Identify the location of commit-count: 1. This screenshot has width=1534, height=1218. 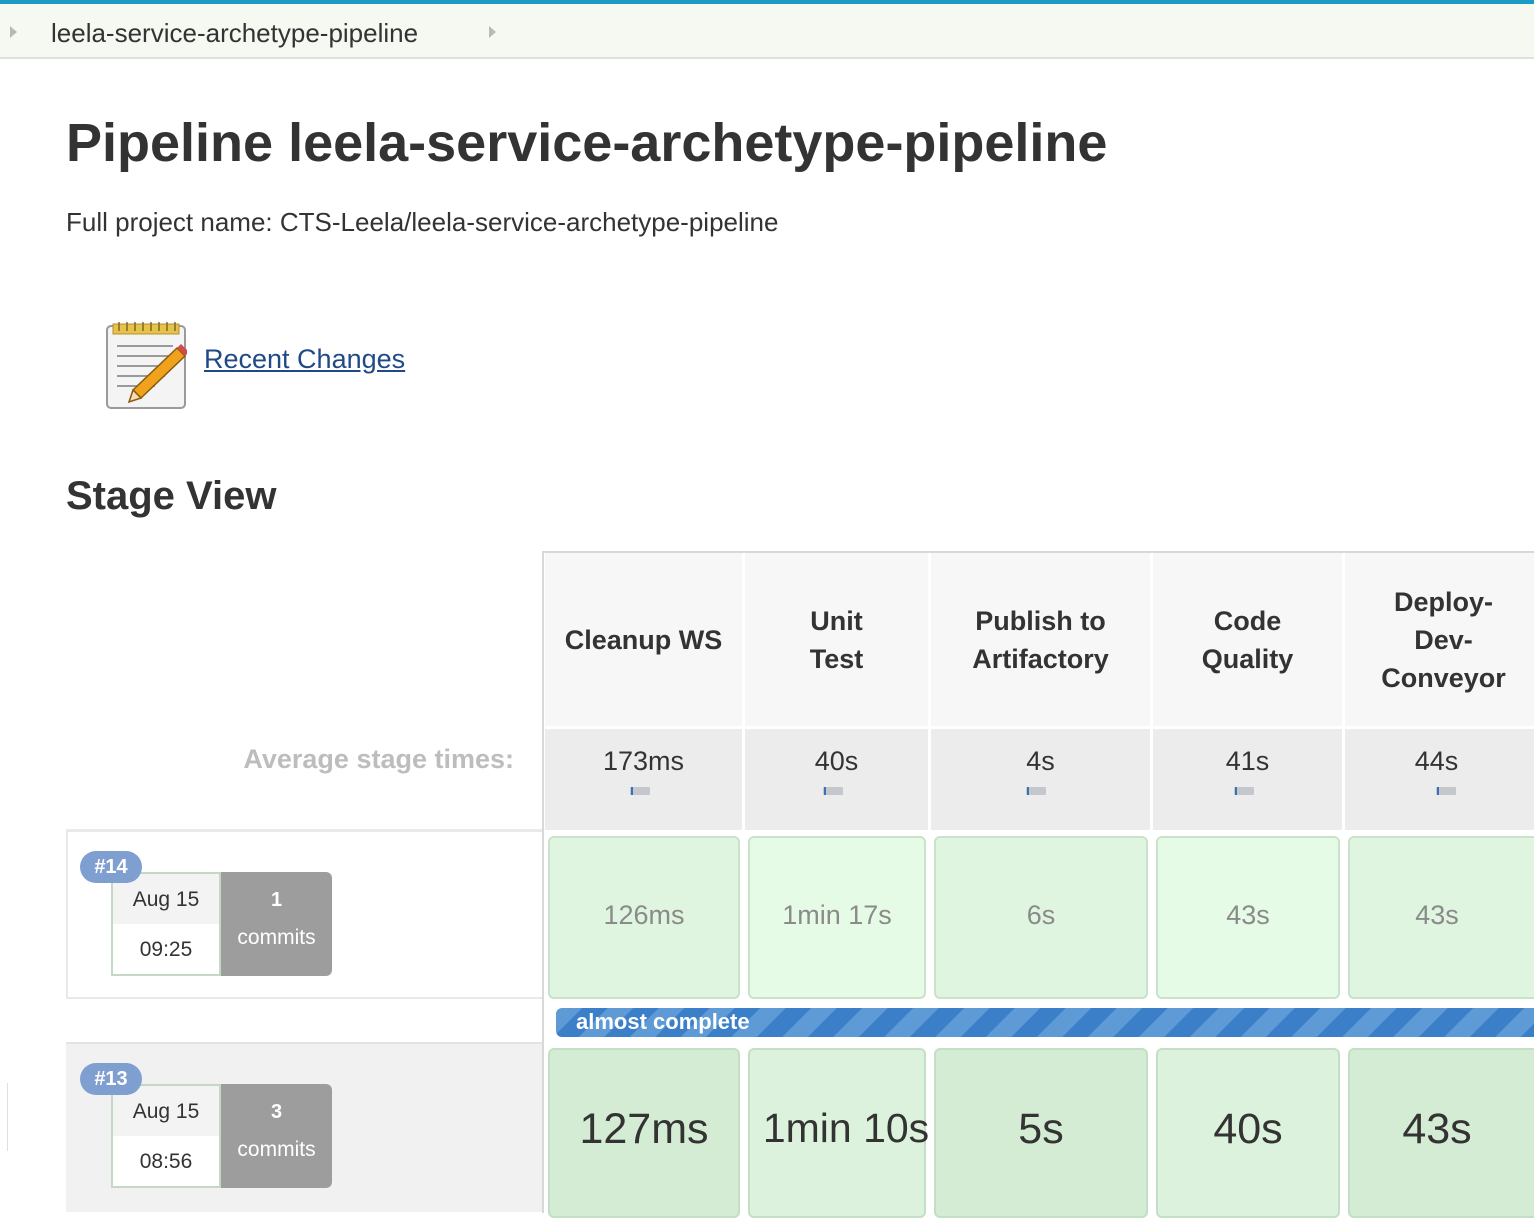
(276, 900).